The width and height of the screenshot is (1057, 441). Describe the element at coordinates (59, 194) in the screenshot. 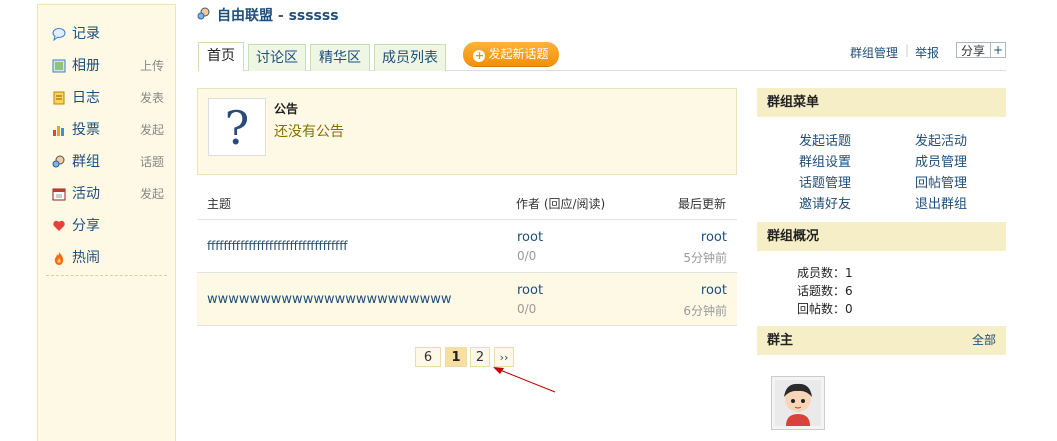

I see `calendar-icon` at that location.